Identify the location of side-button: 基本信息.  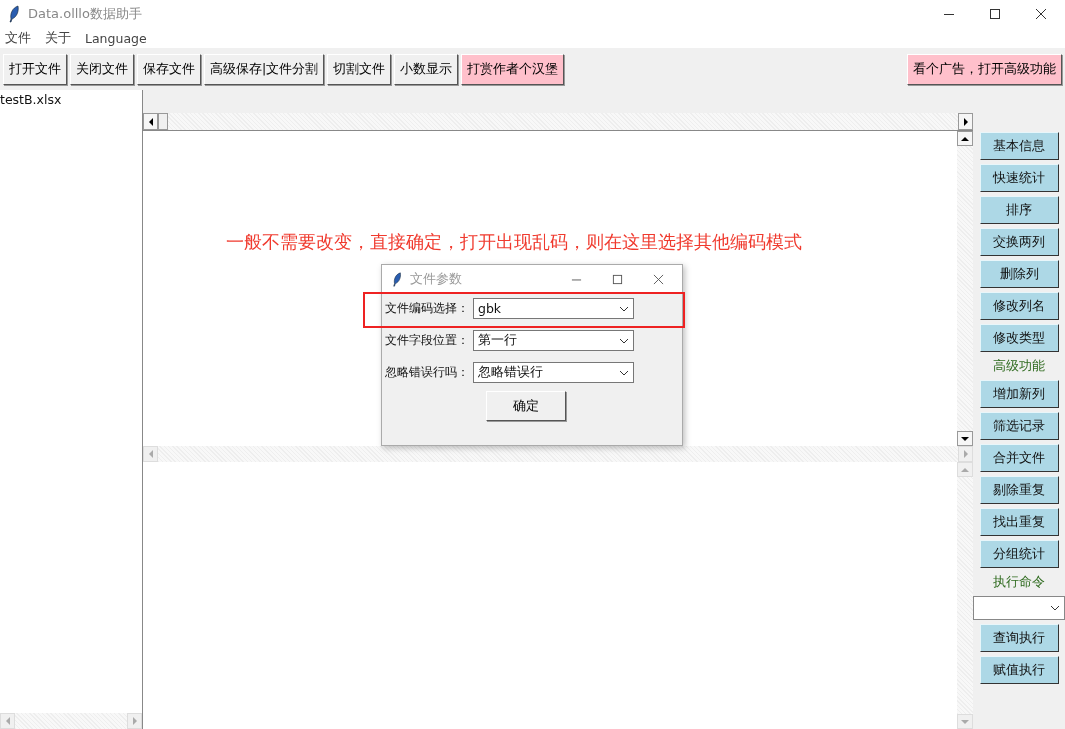
(1019, 146).